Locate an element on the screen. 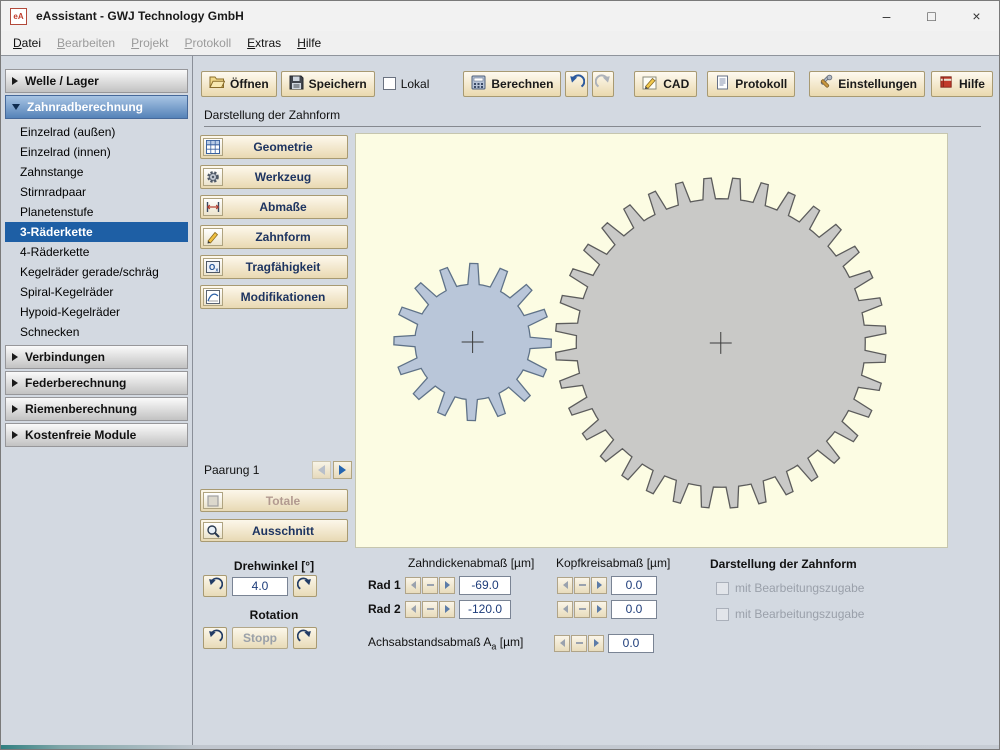  save-button-label: Speichern is located at coordinates (337, 83).